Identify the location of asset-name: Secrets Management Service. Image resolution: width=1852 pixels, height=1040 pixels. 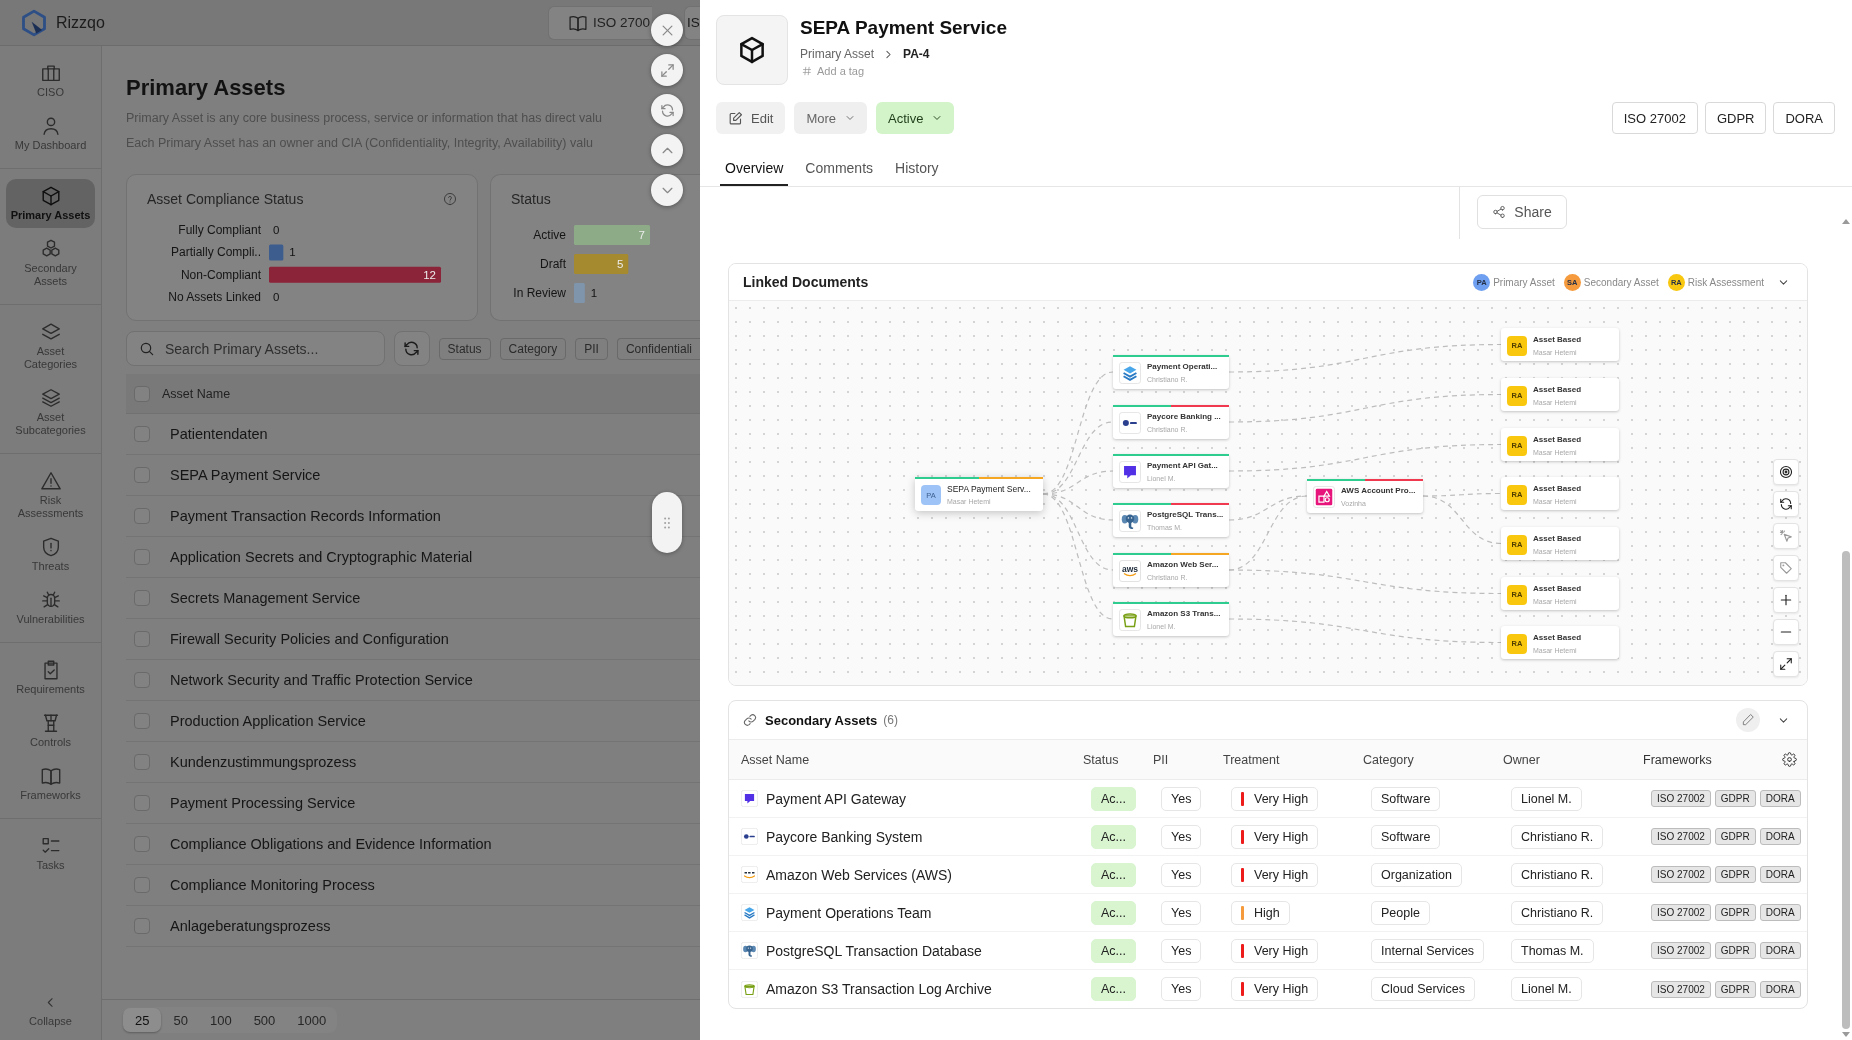
(265, 598).